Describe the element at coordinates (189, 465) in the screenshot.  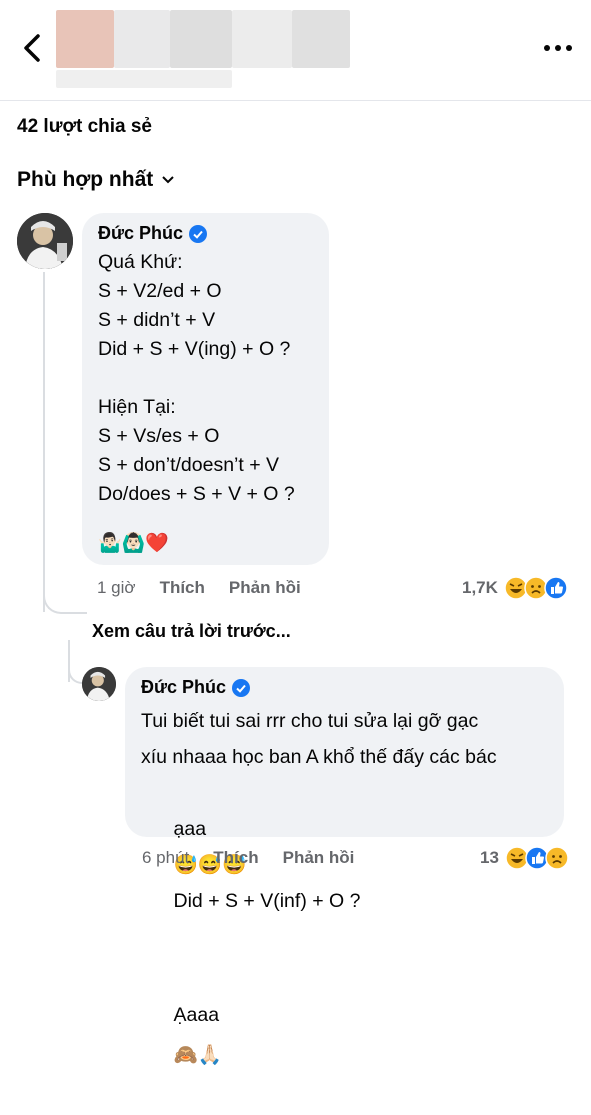
I see `comment-line: S + don’t/doesn’t + V` at that location.